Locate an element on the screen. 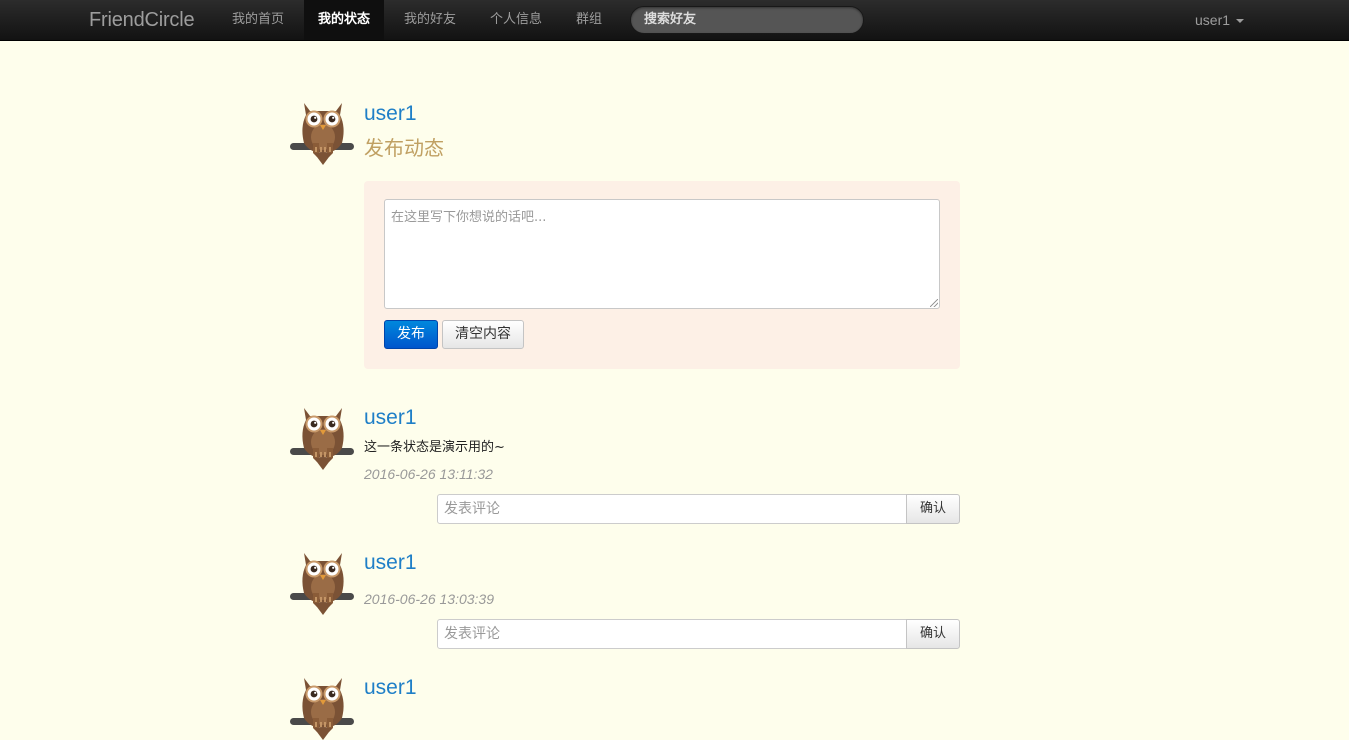 The height and width of the screenshot is (740, 1349). search-friends-input: 搜索好友 is located at coordinates (747, 20).